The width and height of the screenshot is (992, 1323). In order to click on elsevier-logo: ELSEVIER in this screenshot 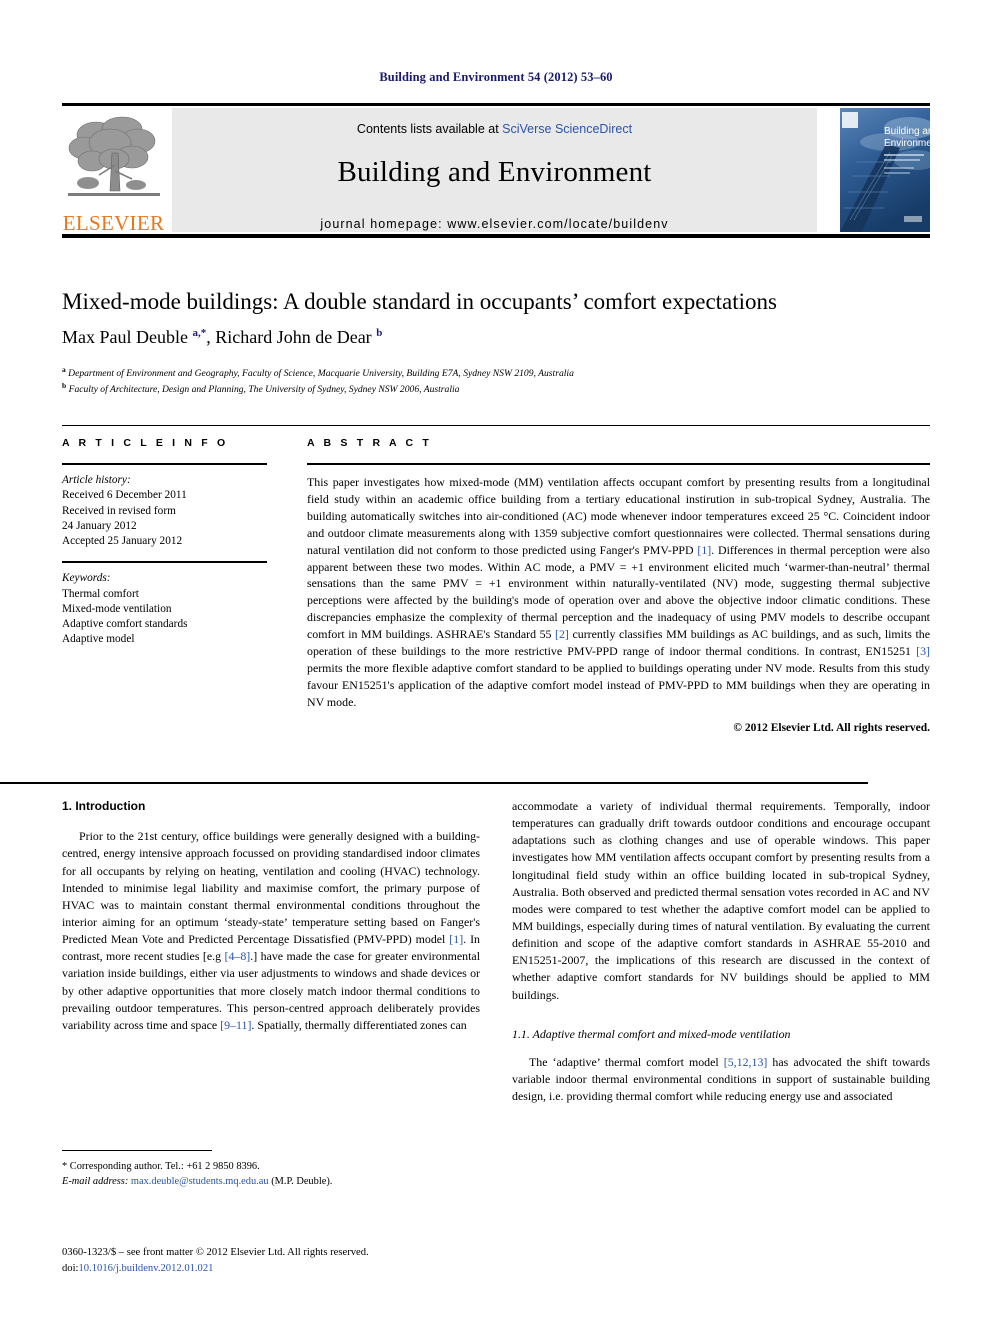, I will do `click(113, 172)`.